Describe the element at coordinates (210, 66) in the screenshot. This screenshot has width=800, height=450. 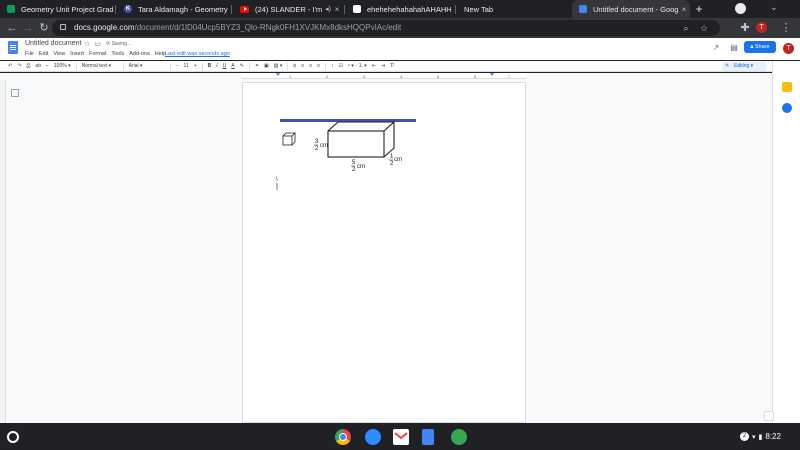
I see `bold-button: B` at that location.